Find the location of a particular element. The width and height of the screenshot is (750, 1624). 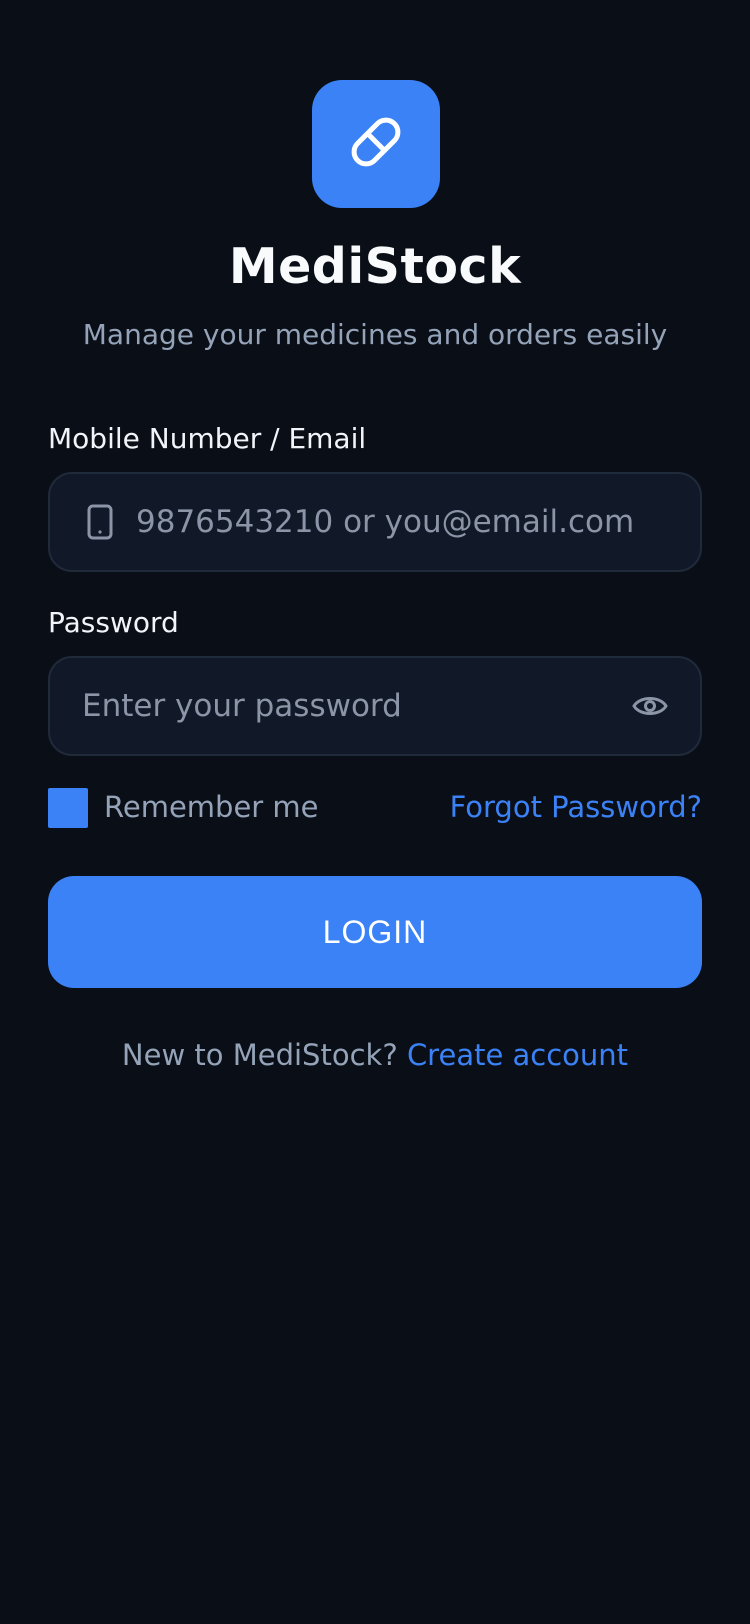

app-logo is located at coordinates (376, 144).